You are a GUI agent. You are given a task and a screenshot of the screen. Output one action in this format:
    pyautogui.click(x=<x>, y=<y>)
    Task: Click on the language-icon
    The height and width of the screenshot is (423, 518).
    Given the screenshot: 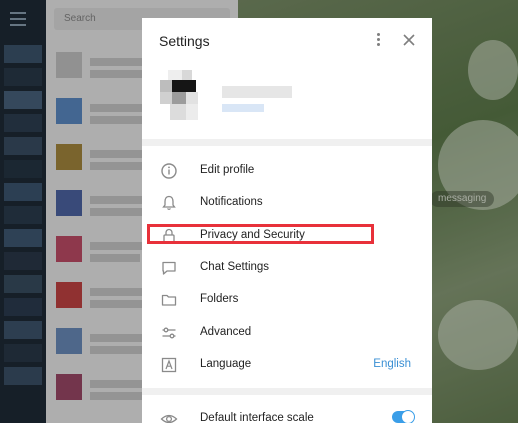 What is the action you would take?
    pyautogui.click(x=169, y=365)
    